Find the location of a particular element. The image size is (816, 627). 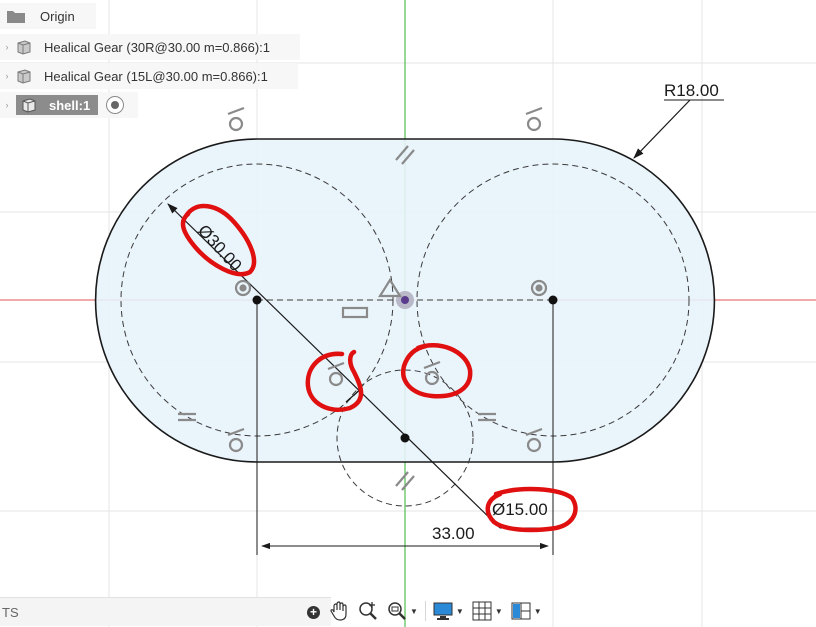

small-center-point is located at coordinates (405, 438).